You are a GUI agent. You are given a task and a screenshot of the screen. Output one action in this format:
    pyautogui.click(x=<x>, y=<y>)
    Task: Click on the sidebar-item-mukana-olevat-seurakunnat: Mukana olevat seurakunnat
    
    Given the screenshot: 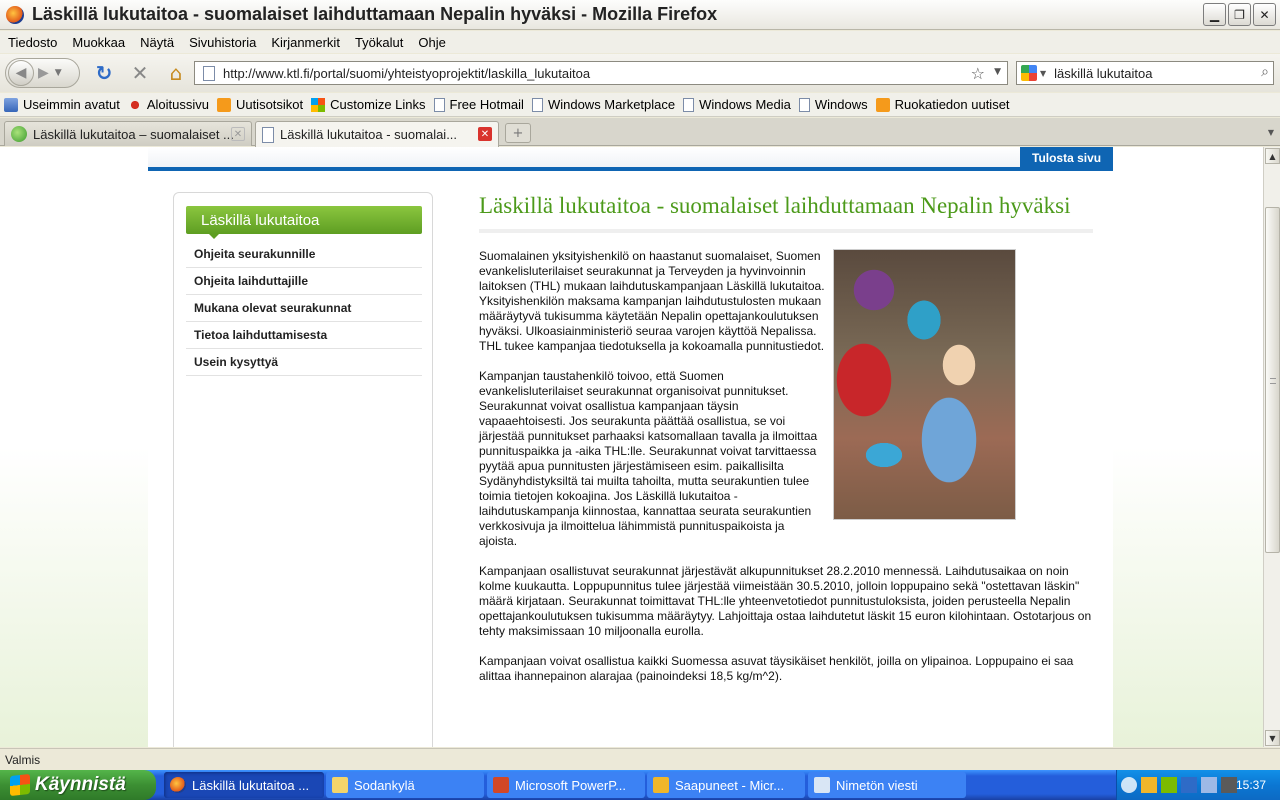 What is the action you would take?
    pyautogui.click(x=304, y=308)
    